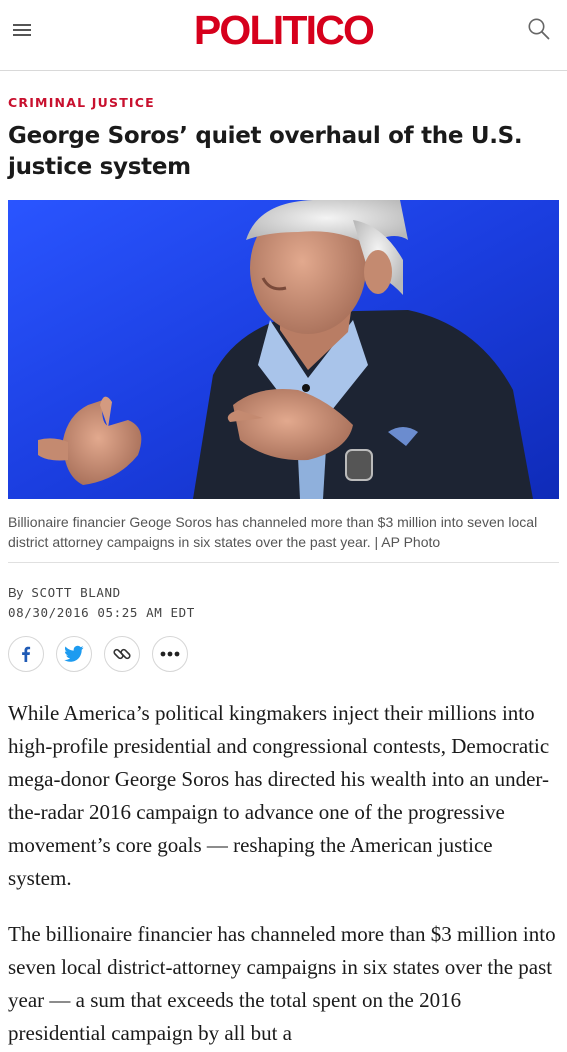 Image resolution: width=567 pixels, height=1052 pixels. I want to click on timestamp: 08/30/2016 05:25 AM EDT, so click(101, 612).